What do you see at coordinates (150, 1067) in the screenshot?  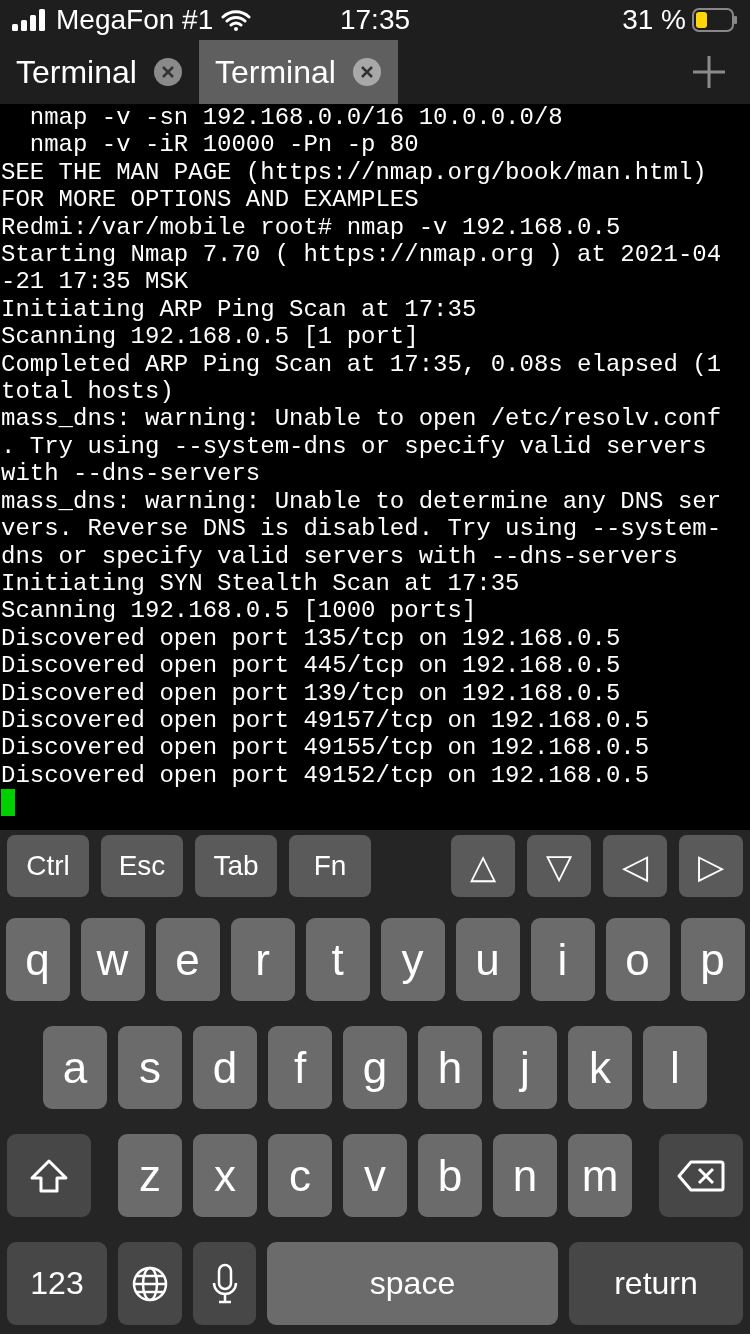 I see `letter-key: s` at bounding box center [150, 1067].